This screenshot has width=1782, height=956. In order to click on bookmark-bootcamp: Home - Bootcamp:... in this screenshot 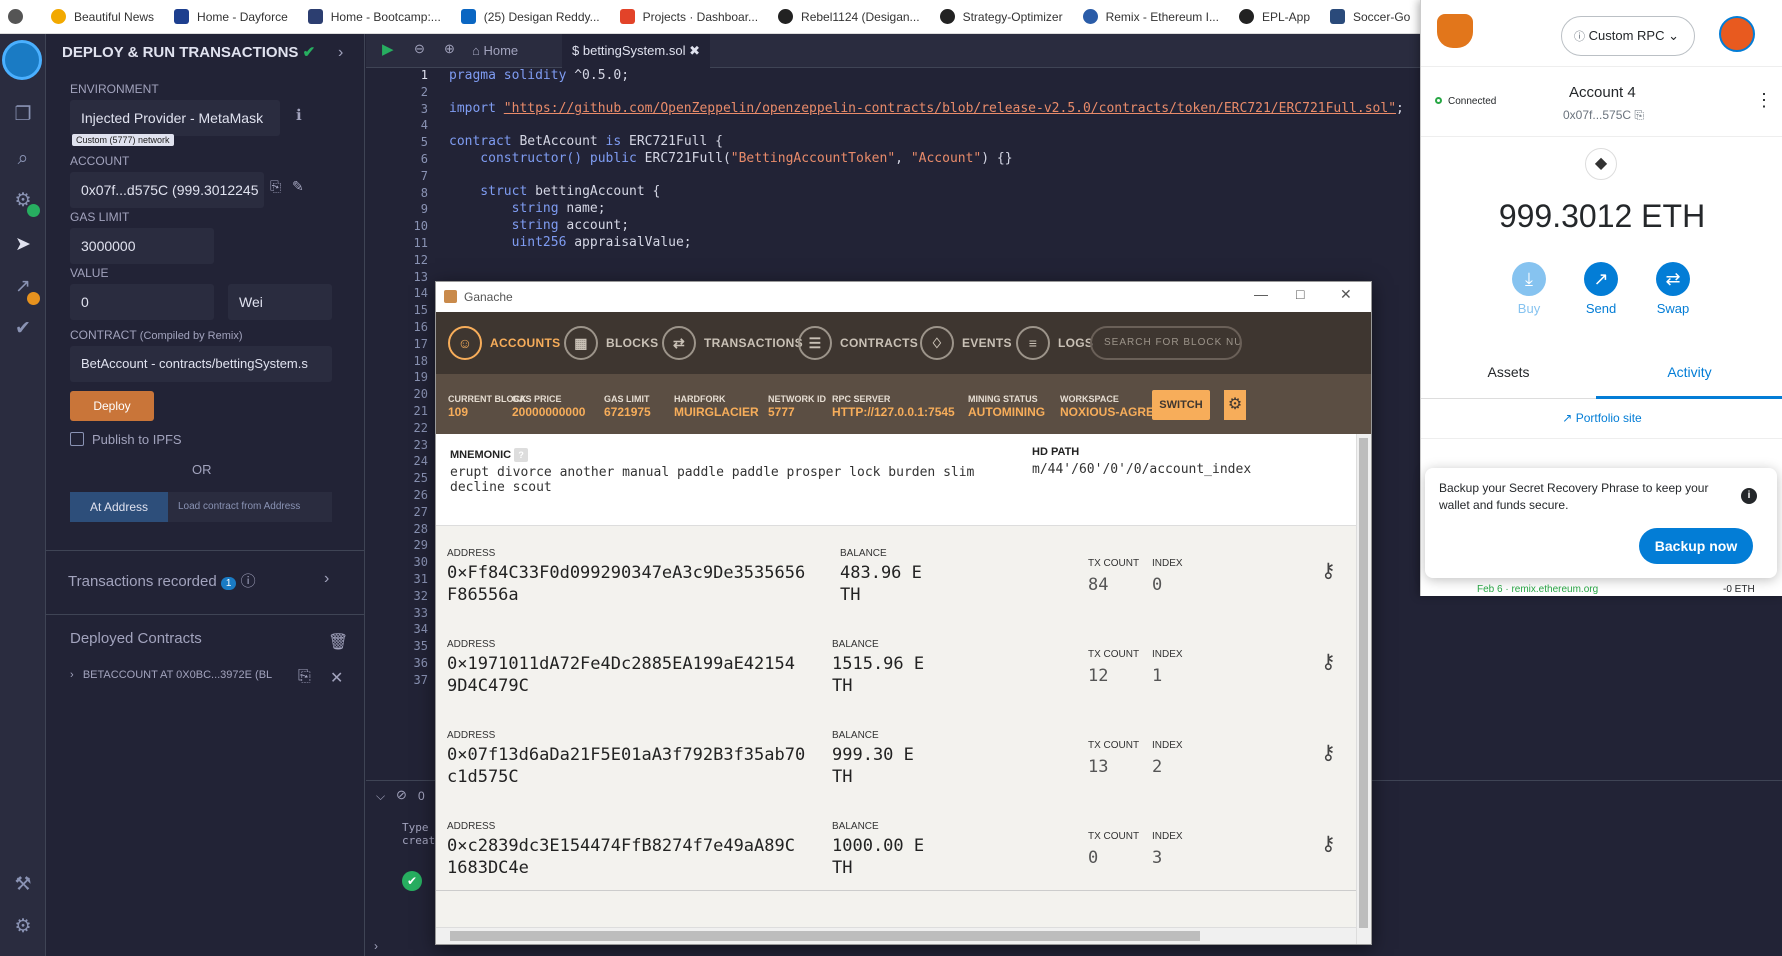, I will do `click(374, 16)`.